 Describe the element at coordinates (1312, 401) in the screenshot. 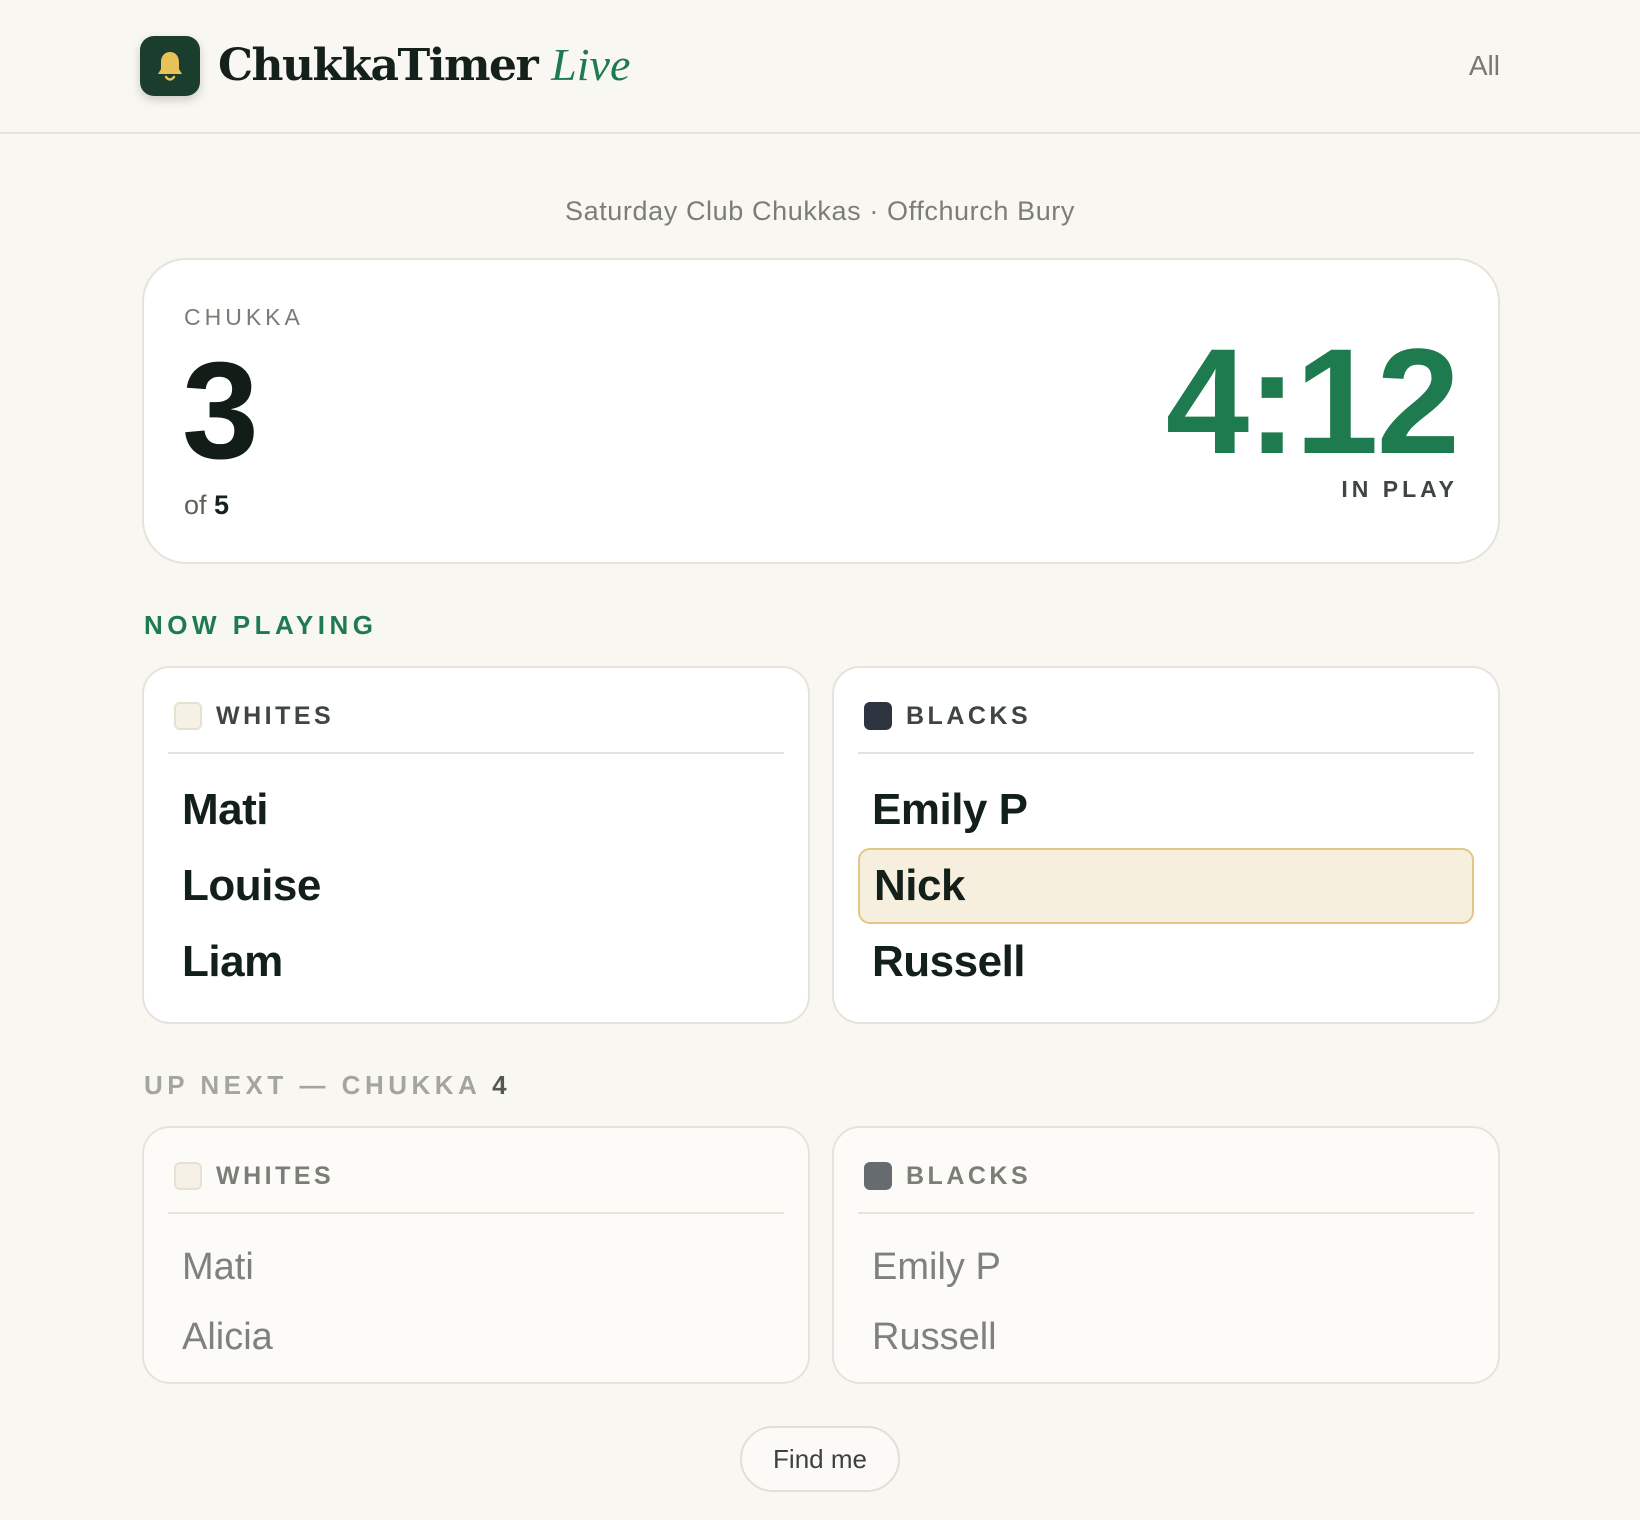

I see `game-clock: 4:12` at that location.